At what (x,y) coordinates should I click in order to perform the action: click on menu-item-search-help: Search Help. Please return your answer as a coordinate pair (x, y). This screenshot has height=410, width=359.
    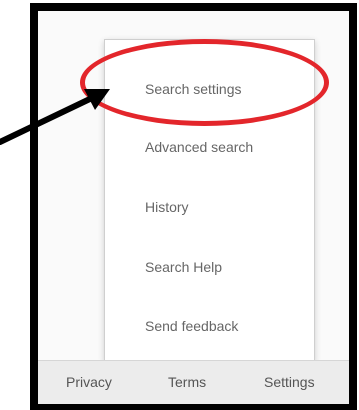
    Looking at the image, I should click on (183, 267).